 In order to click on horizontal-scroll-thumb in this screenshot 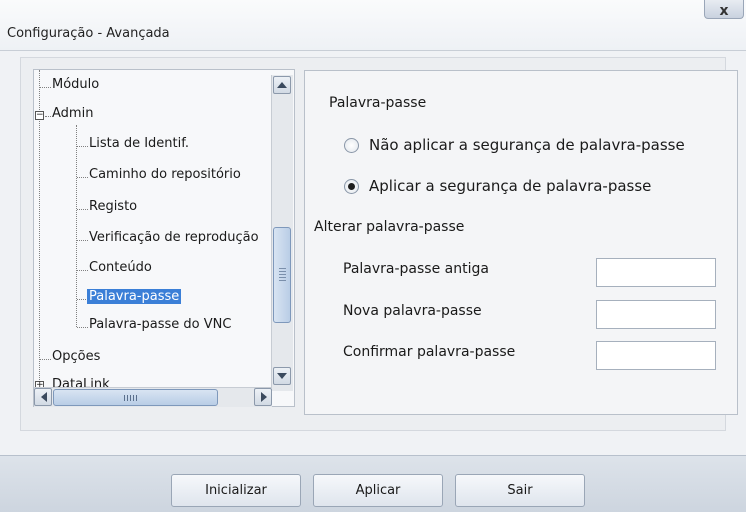, I will do `click(135, 397)`.